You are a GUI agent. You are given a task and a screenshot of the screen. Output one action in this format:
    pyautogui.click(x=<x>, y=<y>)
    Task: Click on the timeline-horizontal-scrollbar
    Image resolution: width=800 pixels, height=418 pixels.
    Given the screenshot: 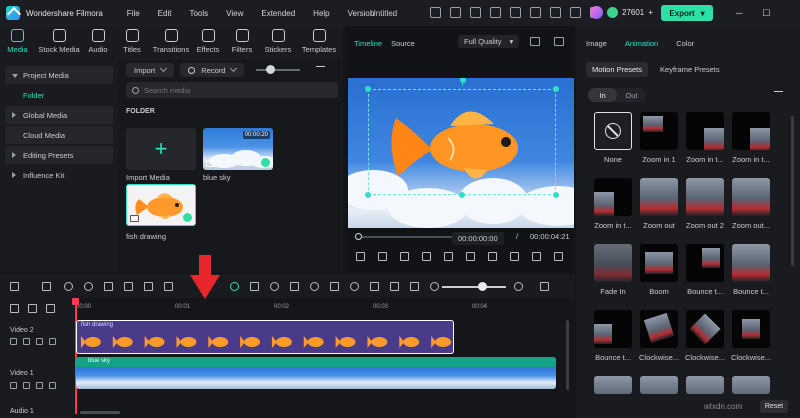 What is the action you would take?
    pyautogui.click(x=100, y=412)
    